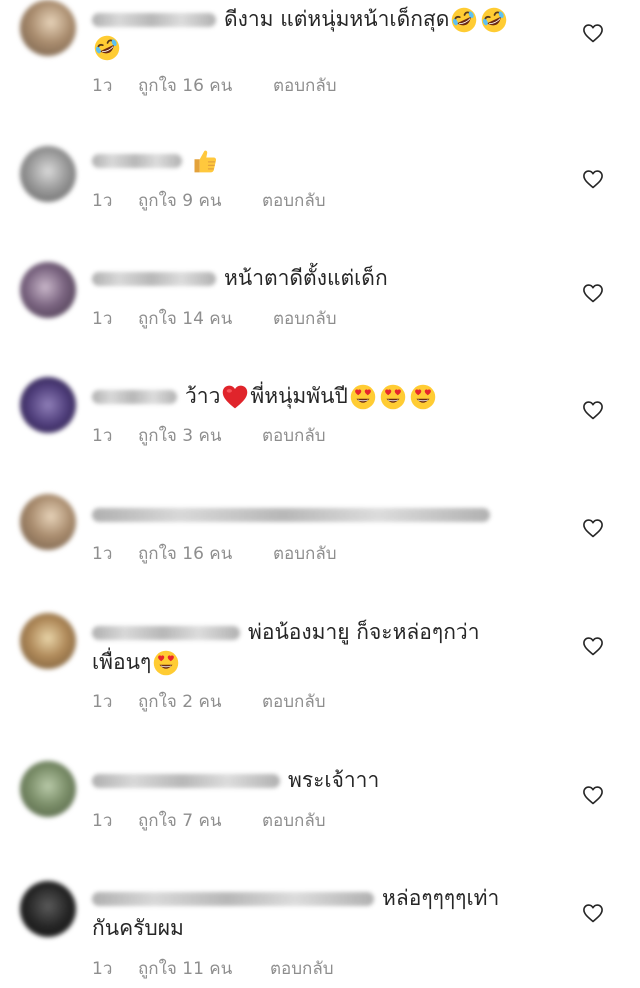  I want to click on comment-text: พี่หนุ่มพันปี, so click(299, 396).